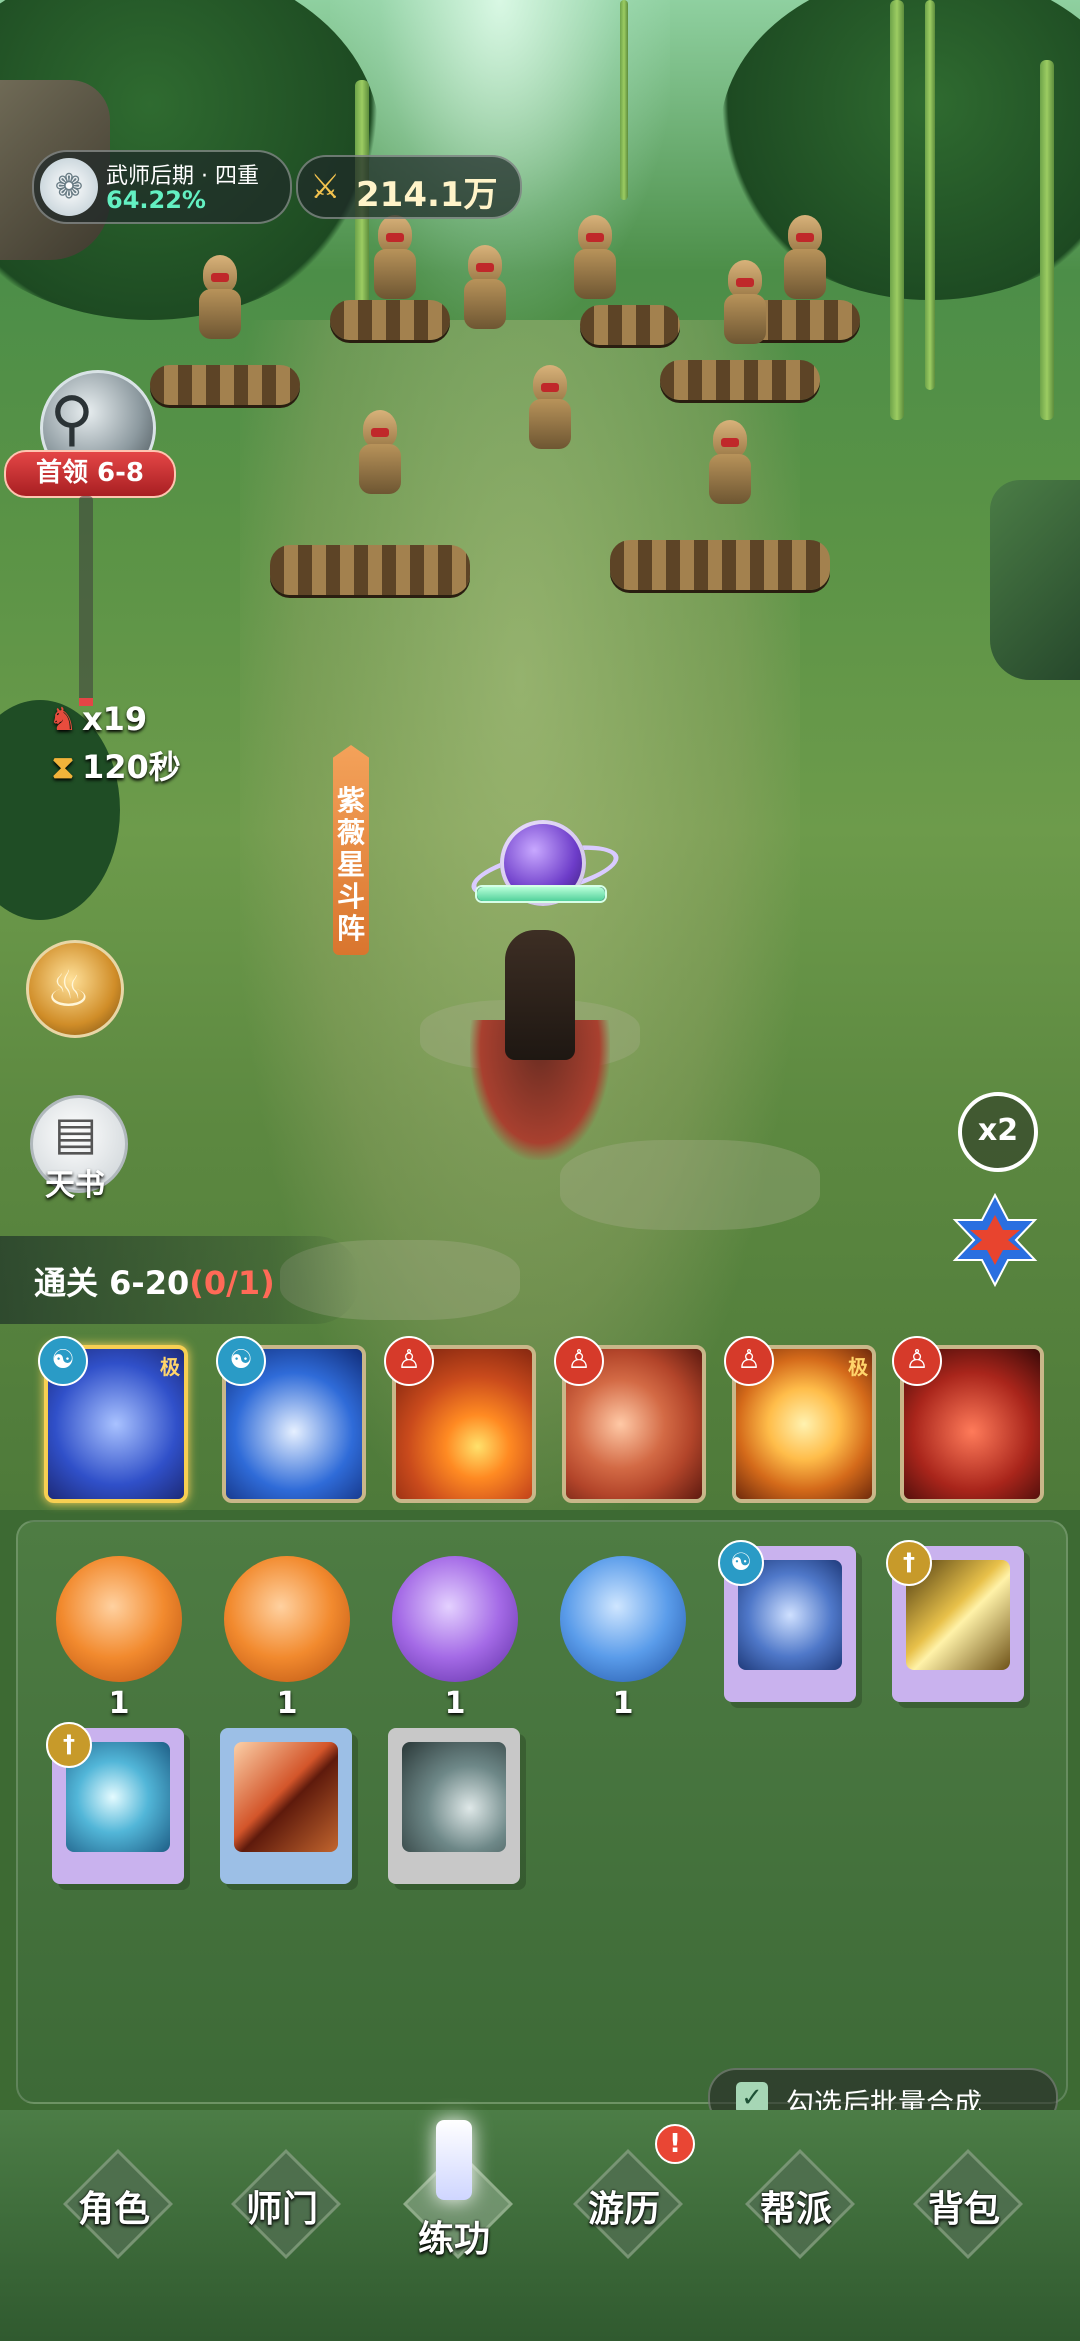  What do you see at coordinates (454, 1806) in the screenshot?
I see `skill-book-crescent` at bounding box center [454, 1806].